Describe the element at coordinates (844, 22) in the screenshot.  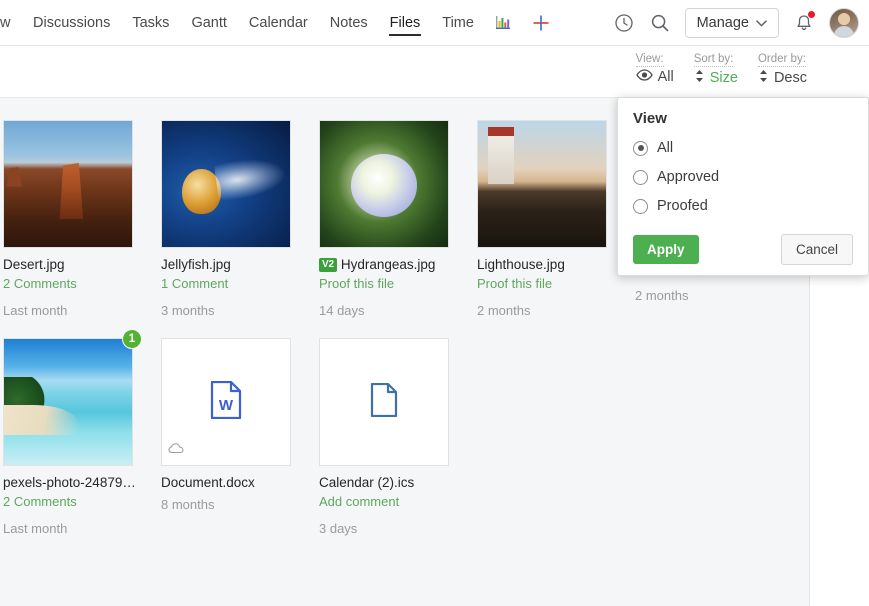
I see `avatar` at that location.